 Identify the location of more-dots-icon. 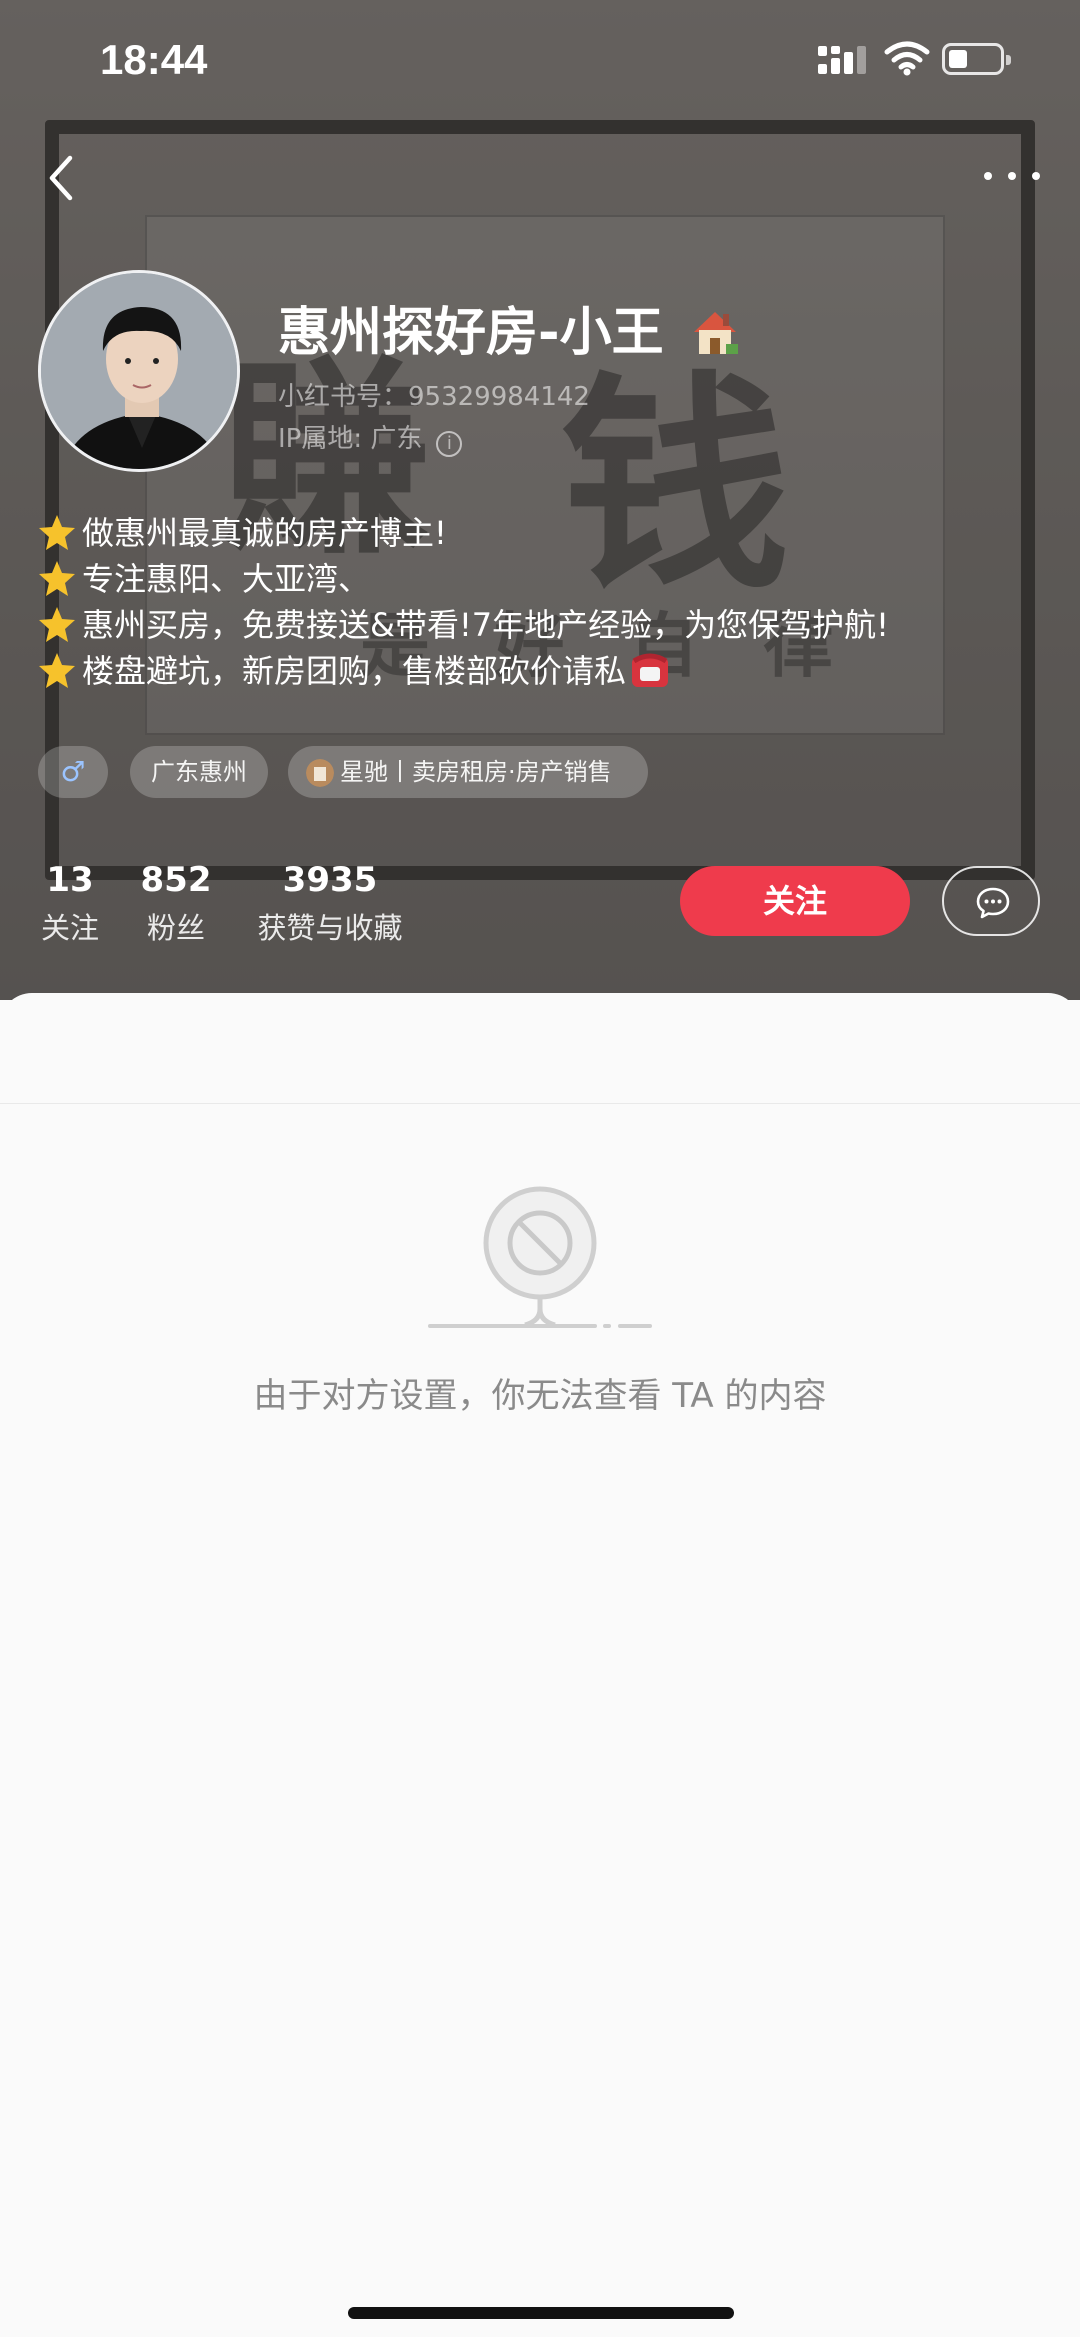
(1015, 172).